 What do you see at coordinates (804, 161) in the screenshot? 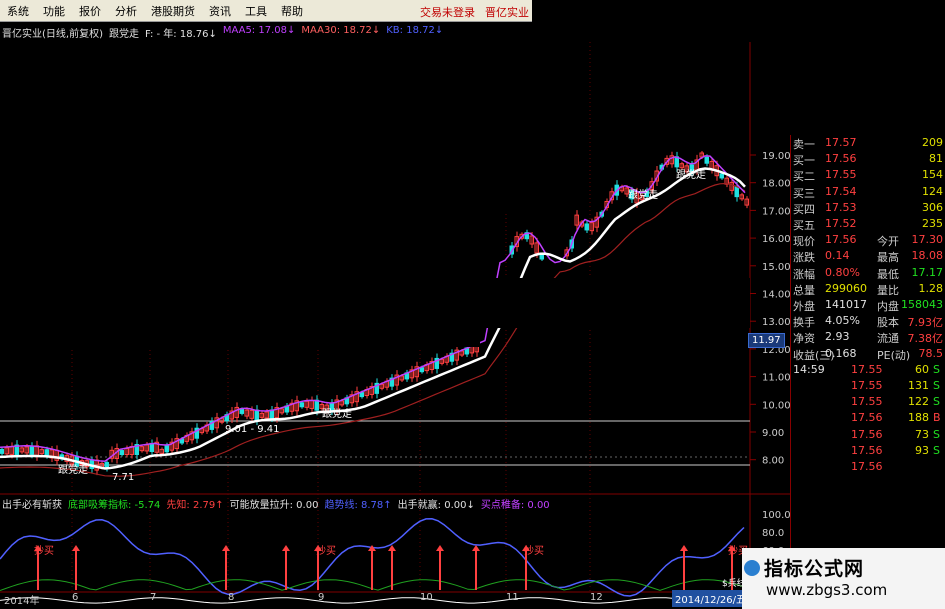
I see `bid-label: 买一` at bounding box center [804, 161].